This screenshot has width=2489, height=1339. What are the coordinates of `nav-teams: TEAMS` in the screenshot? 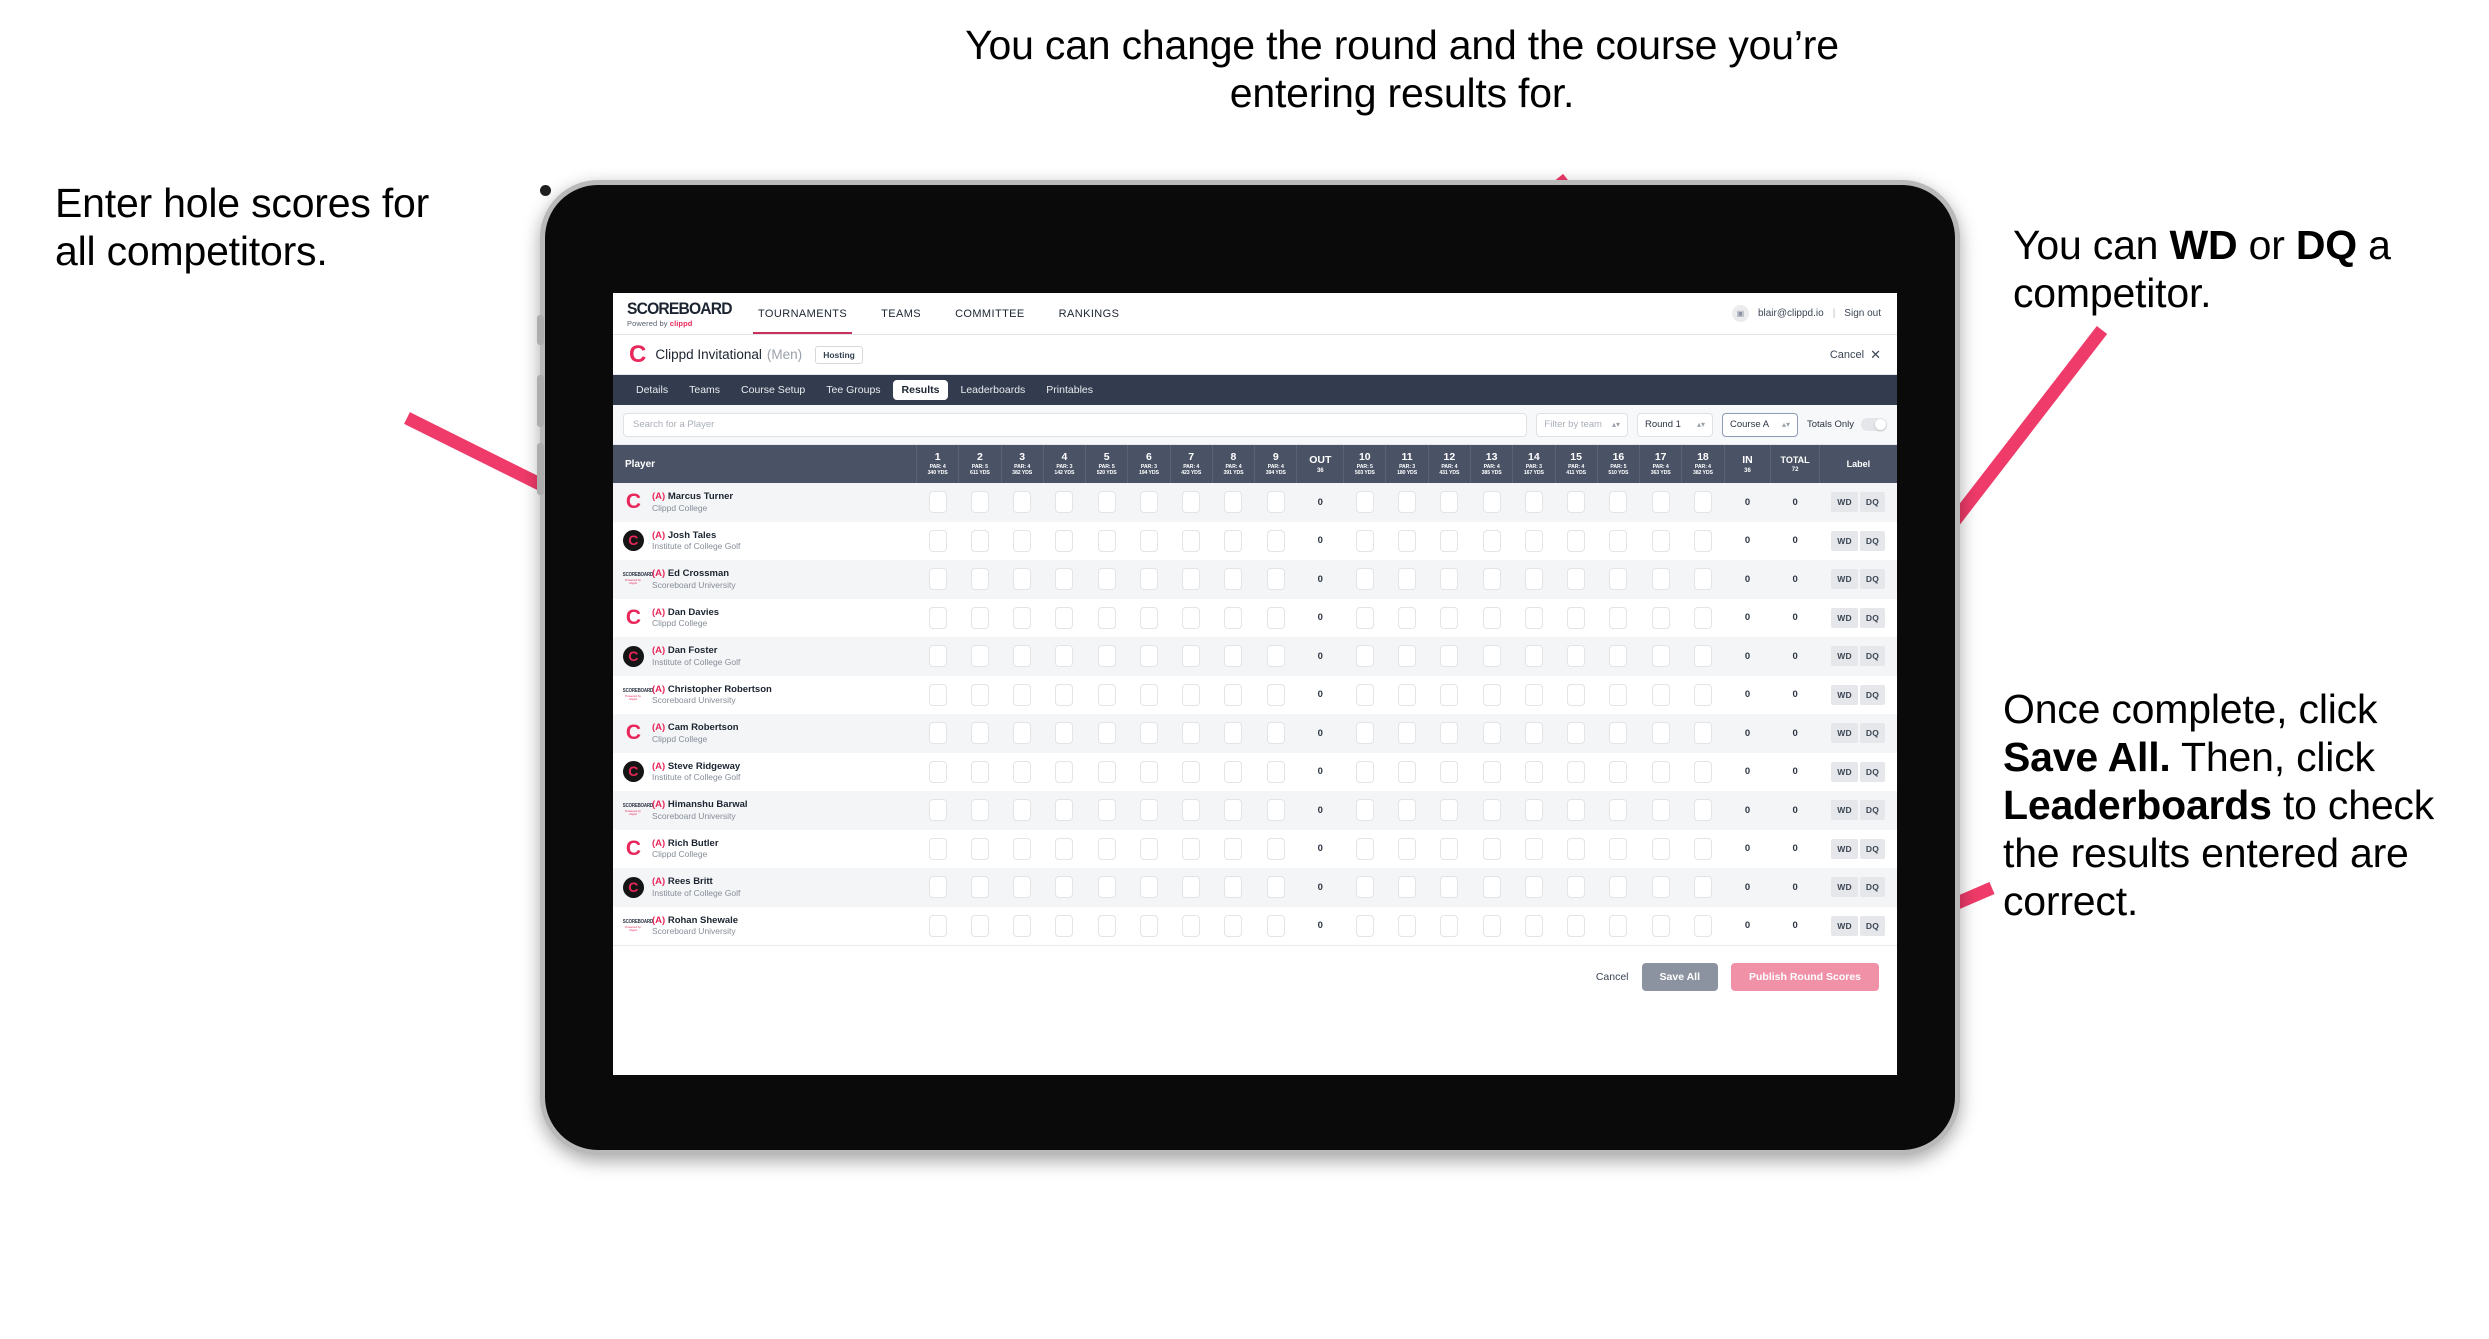 It's located at (901, 313).